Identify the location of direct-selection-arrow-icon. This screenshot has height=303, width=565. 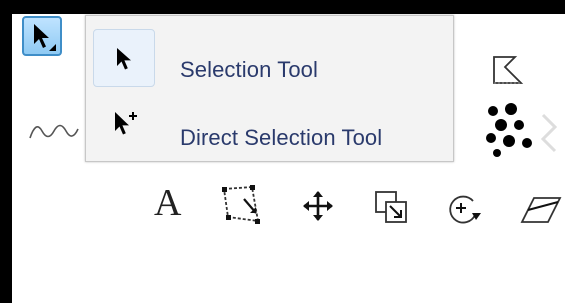
(127, 124).